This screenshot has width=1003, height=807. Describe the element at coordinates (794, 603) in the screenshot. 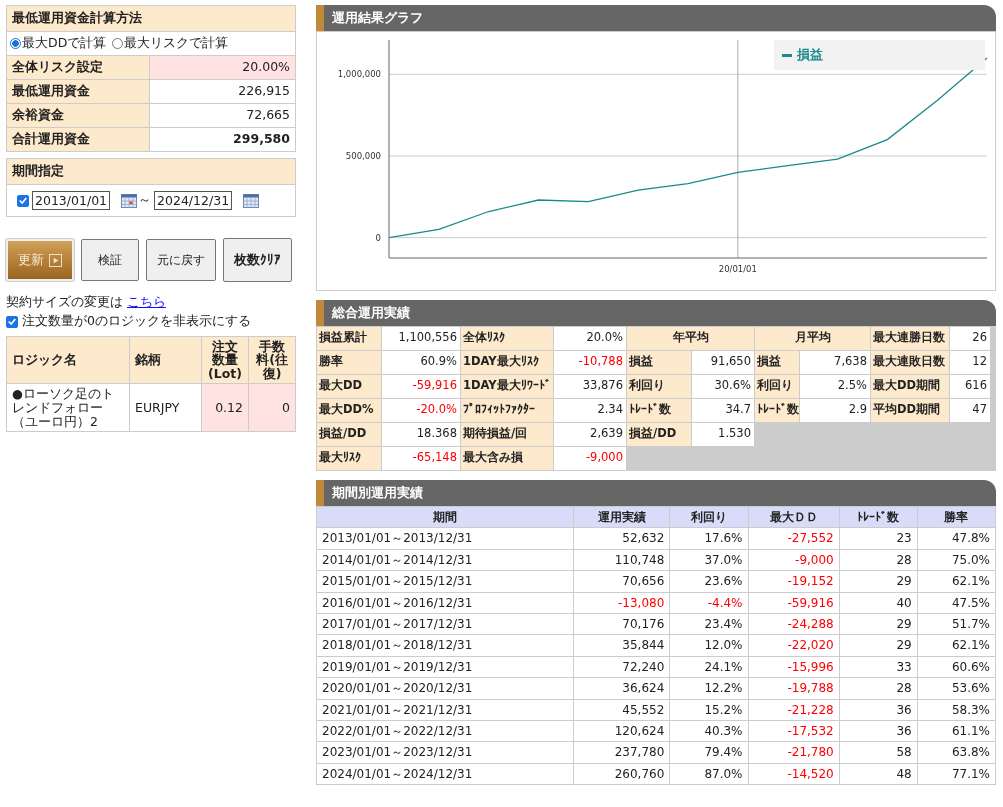

I see `table-cell: -59,916` at that location.